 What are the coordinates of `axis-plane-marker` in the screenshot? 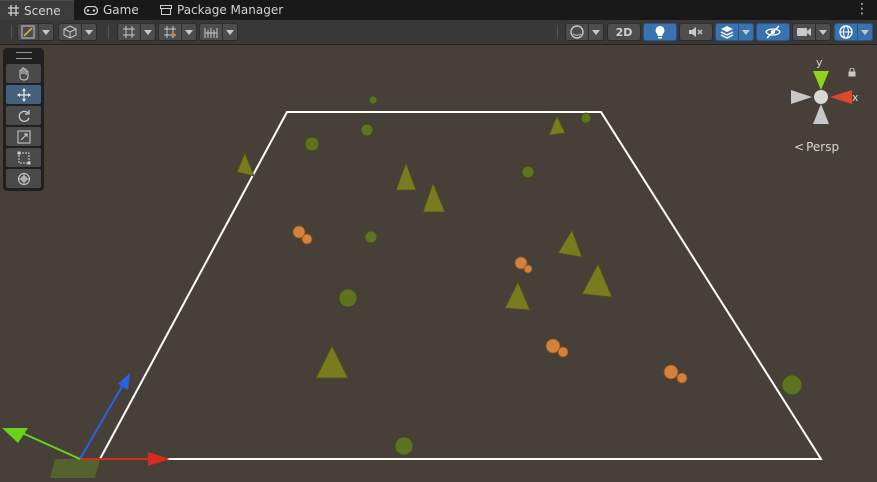 It's located at (75, 468).